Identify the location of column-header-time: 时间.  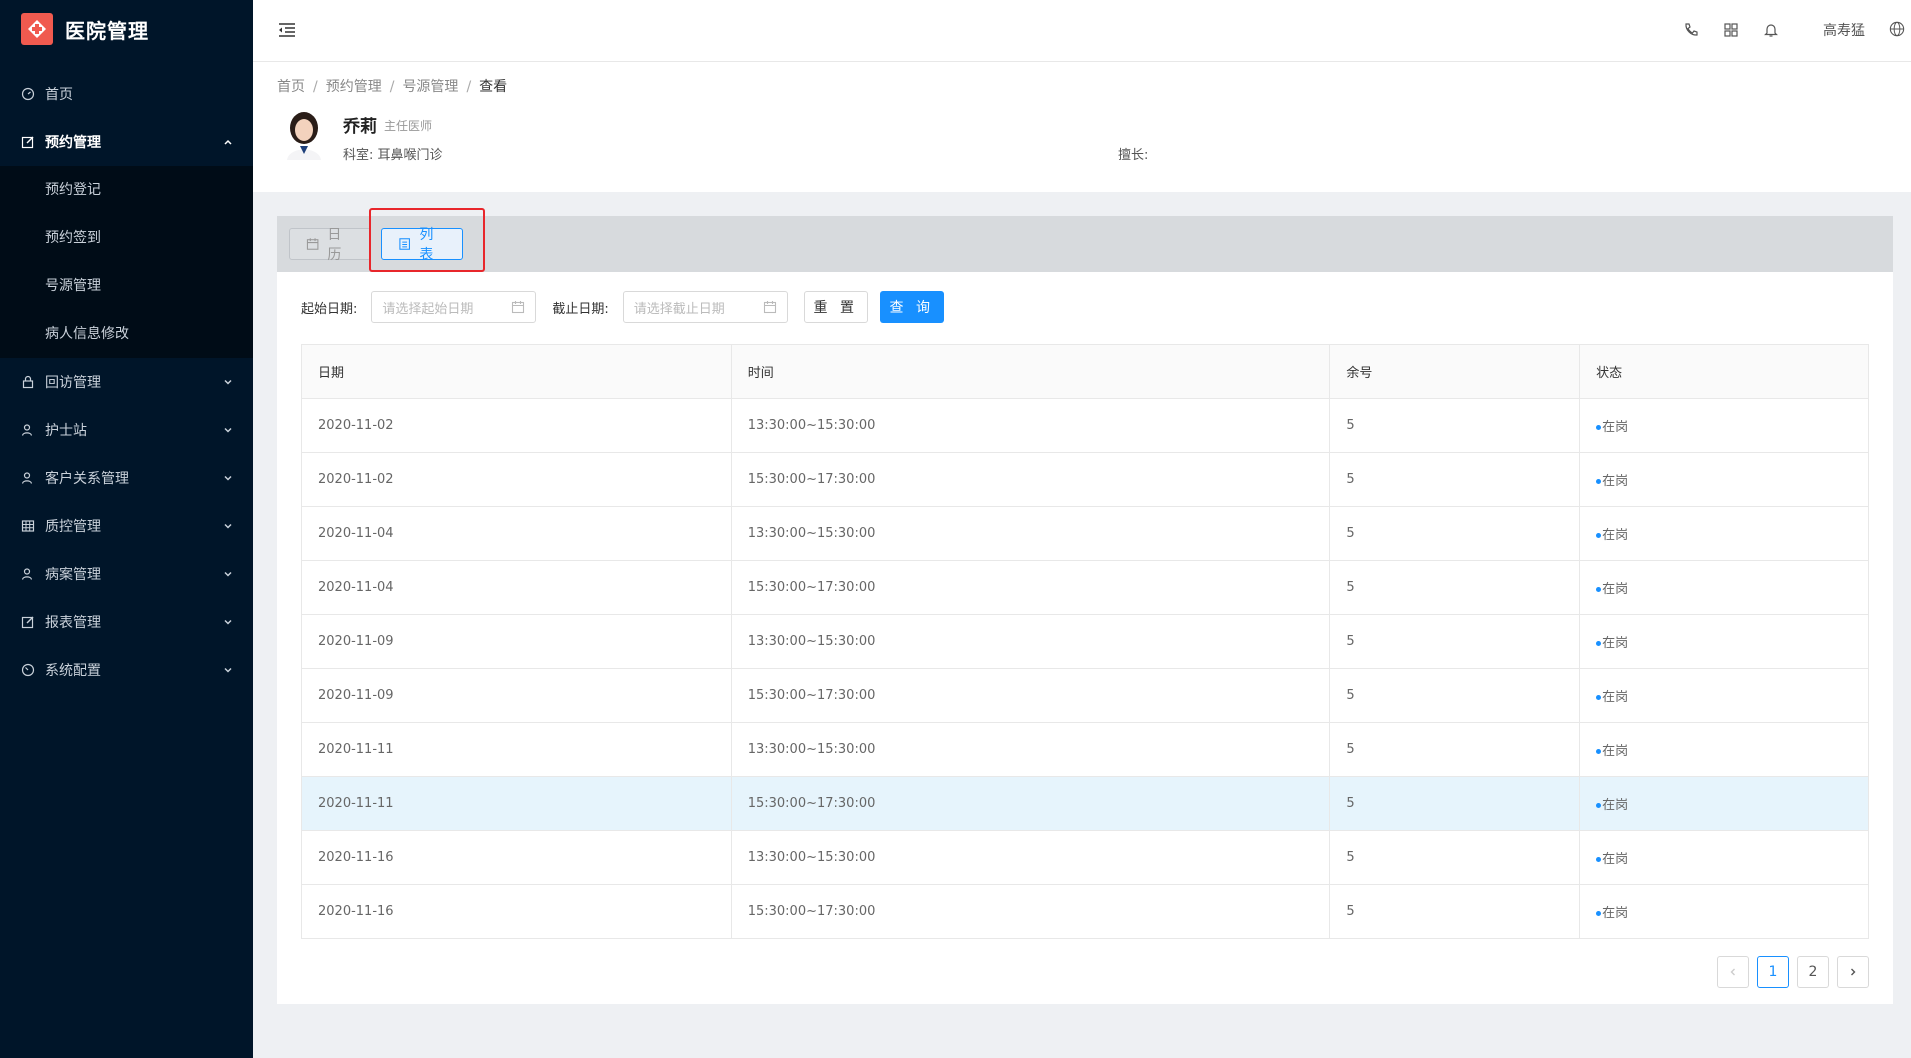
(1031, 371).